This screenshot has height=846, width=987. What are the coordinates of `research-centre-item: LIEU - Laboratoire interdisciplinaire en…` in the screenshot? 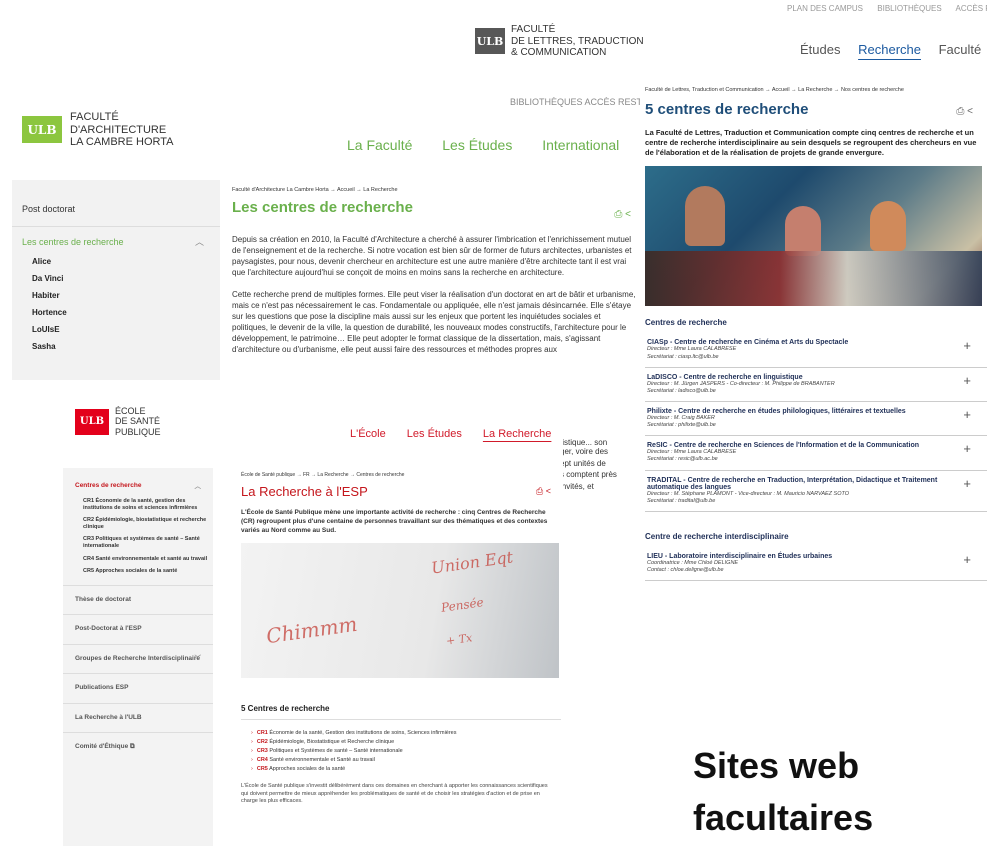 It's located at (816, 564).